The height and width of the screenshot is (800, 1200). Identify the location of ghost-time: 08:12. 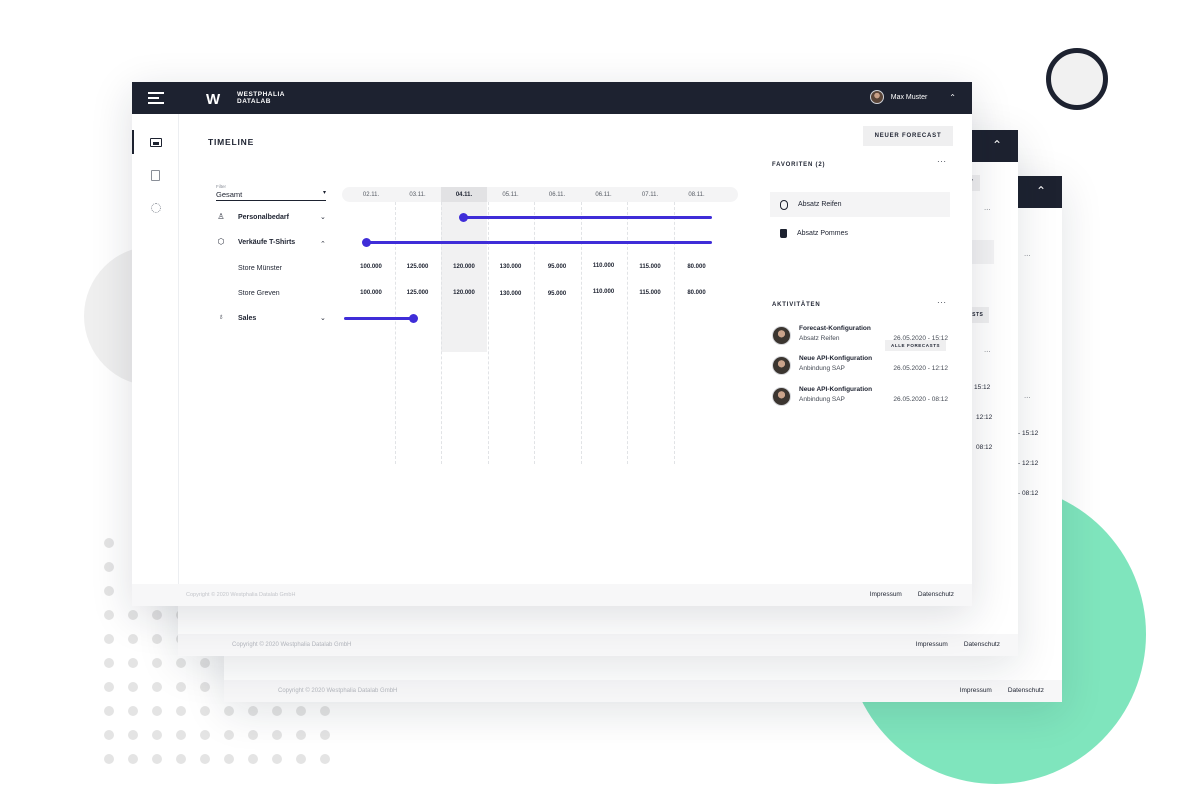
(984, 447).